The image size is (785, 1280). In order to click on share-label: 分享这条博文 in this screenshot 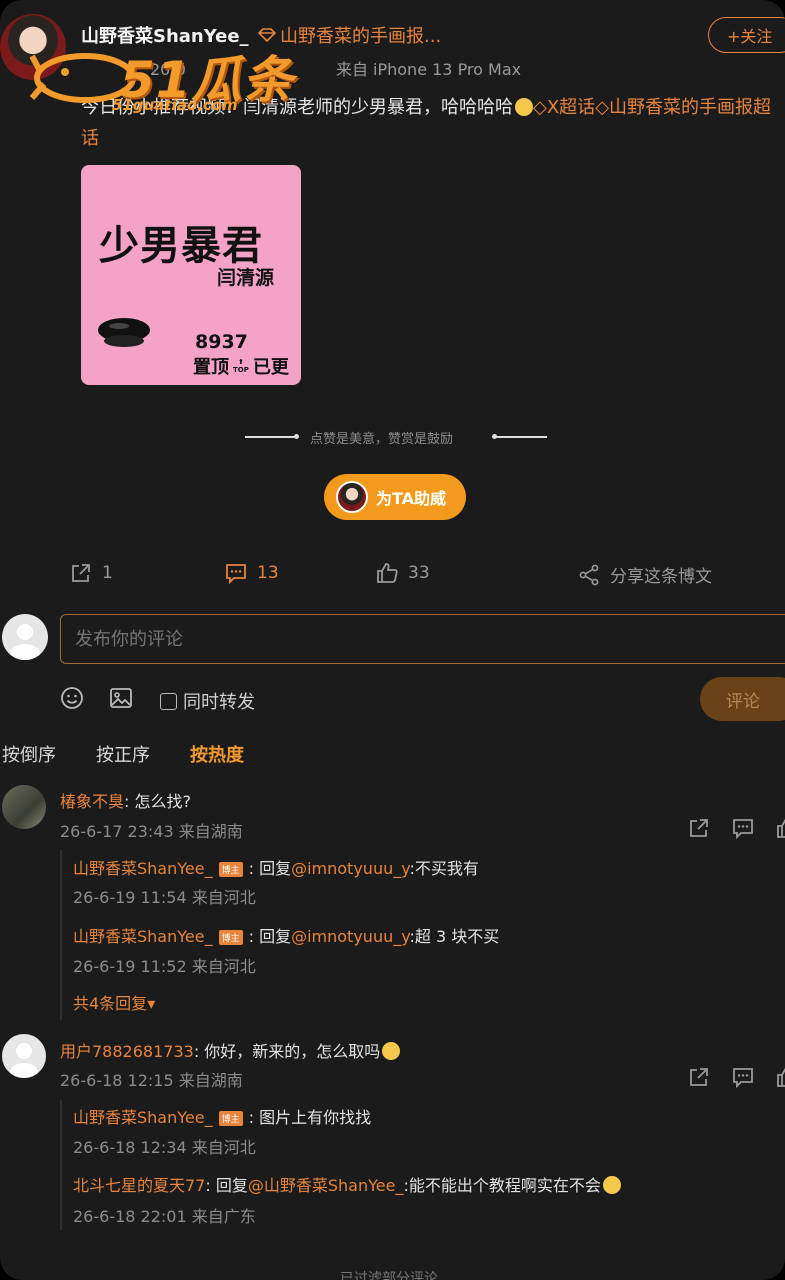, I will do `click(661, 577)`.